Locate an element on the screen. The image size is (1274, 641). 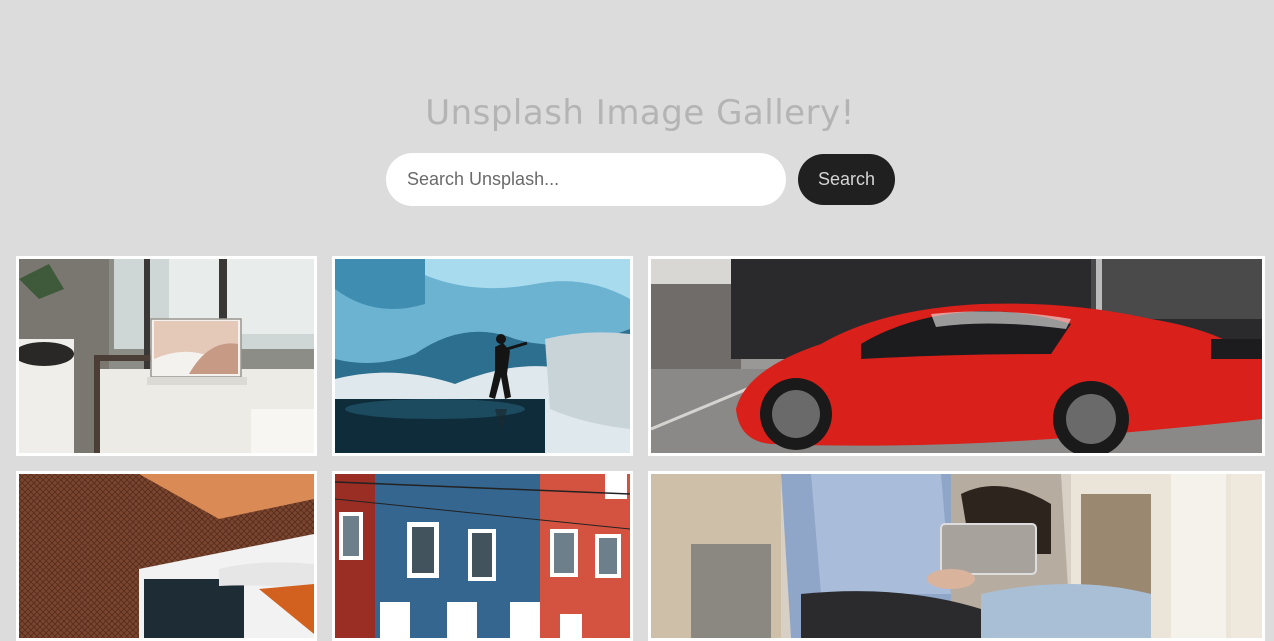
page-title: Unsplash Image Gallery! is located at coordinates (640, 113).